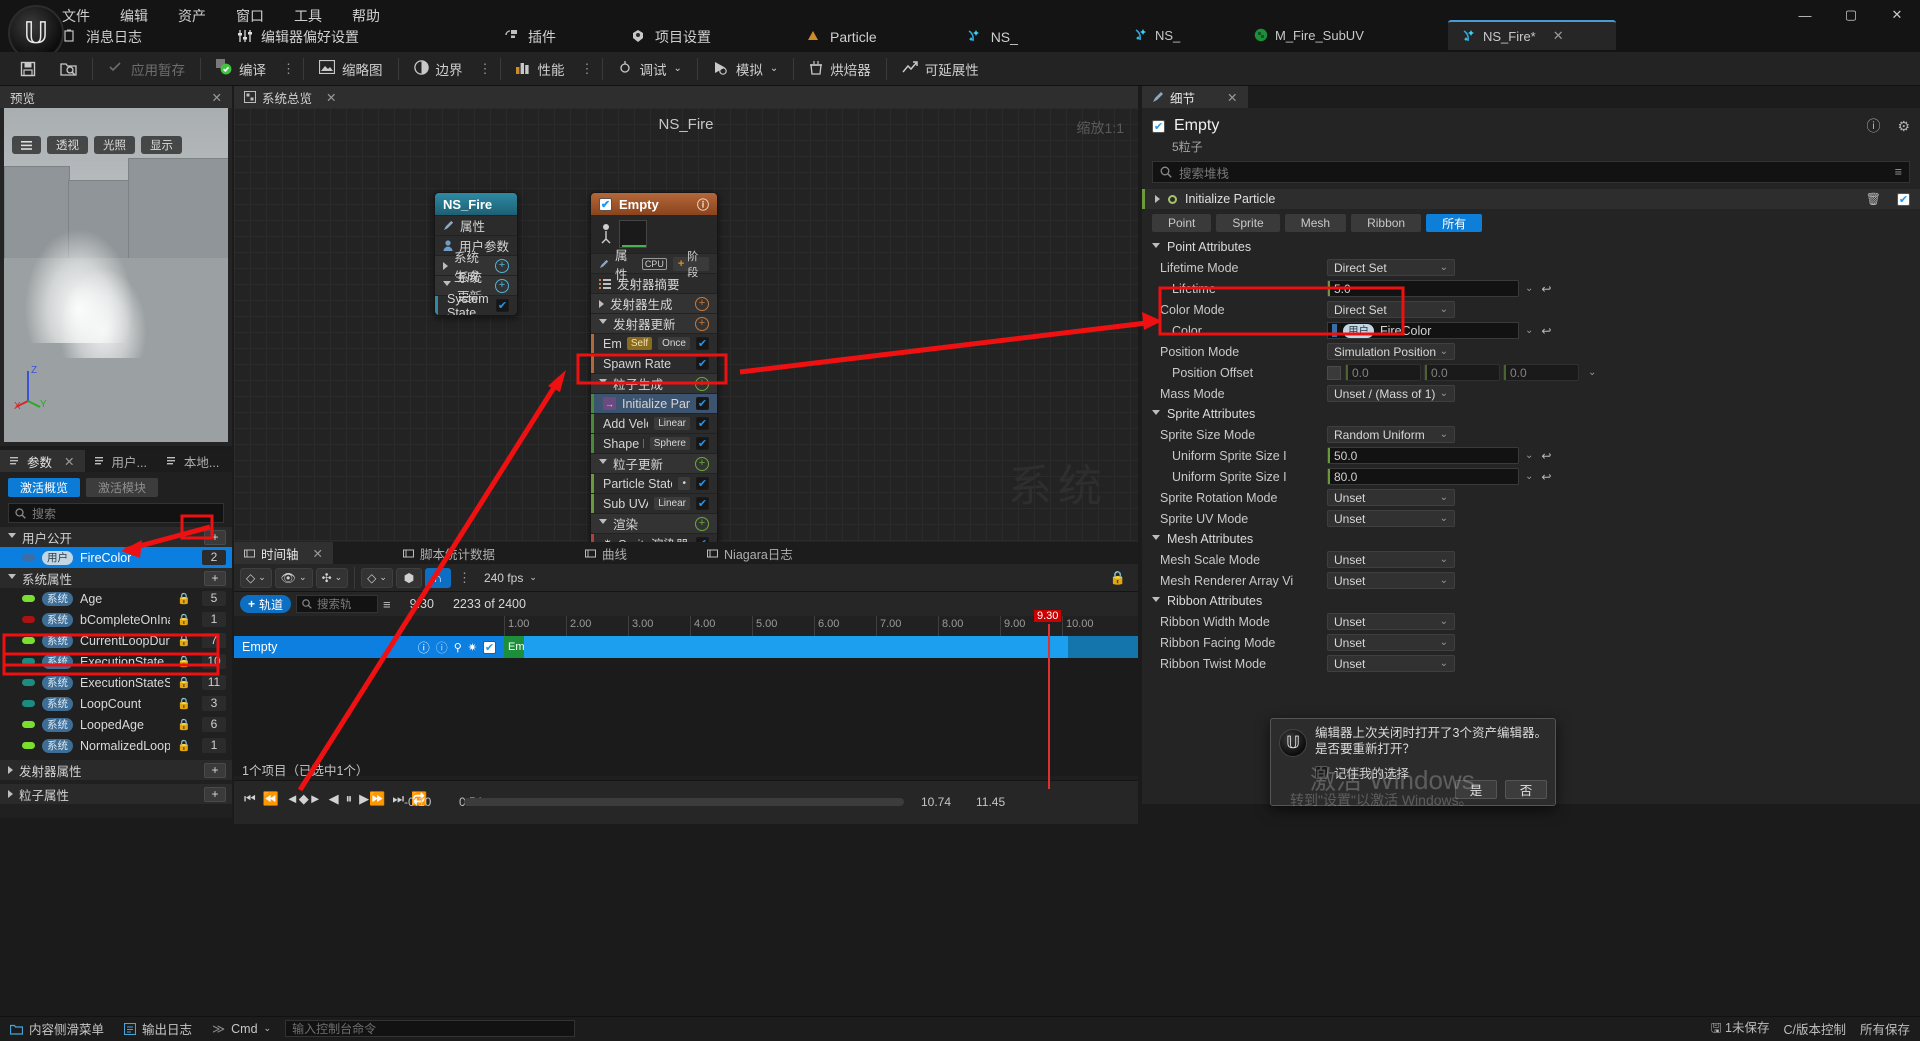  Describe the element at coordinates (1157, 199) in the screenshot. I see `module-expand-icon` at that location.